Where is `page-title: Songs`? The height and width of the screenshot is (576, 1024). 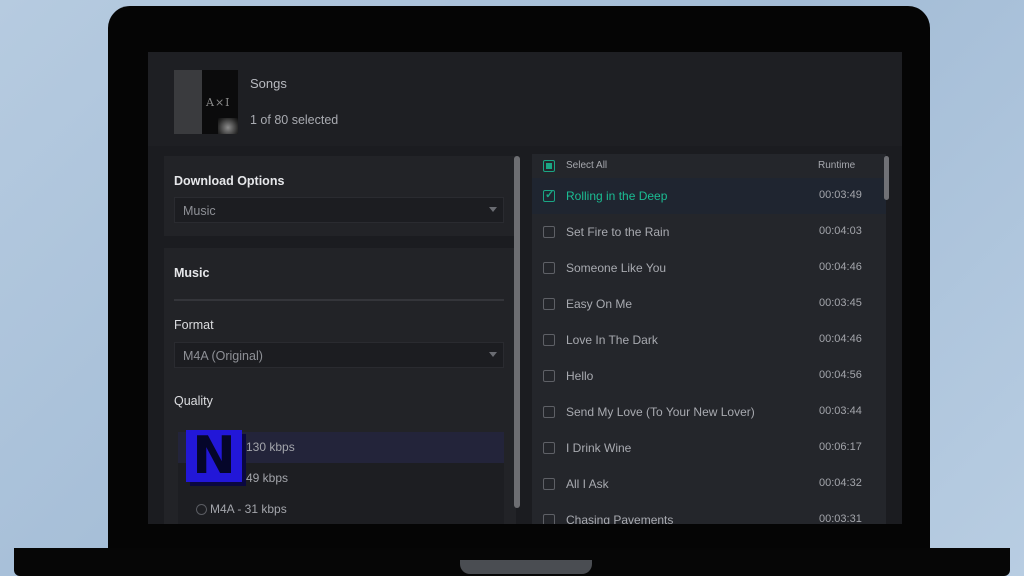
page-title: Songs is located at coordinates (268, 83).